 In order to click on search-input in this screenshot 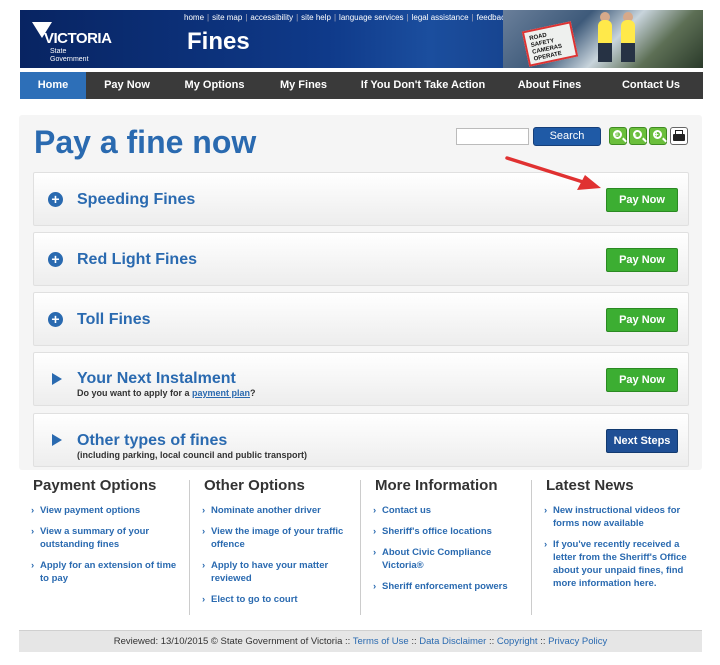, I will do `click(492, 136)`.